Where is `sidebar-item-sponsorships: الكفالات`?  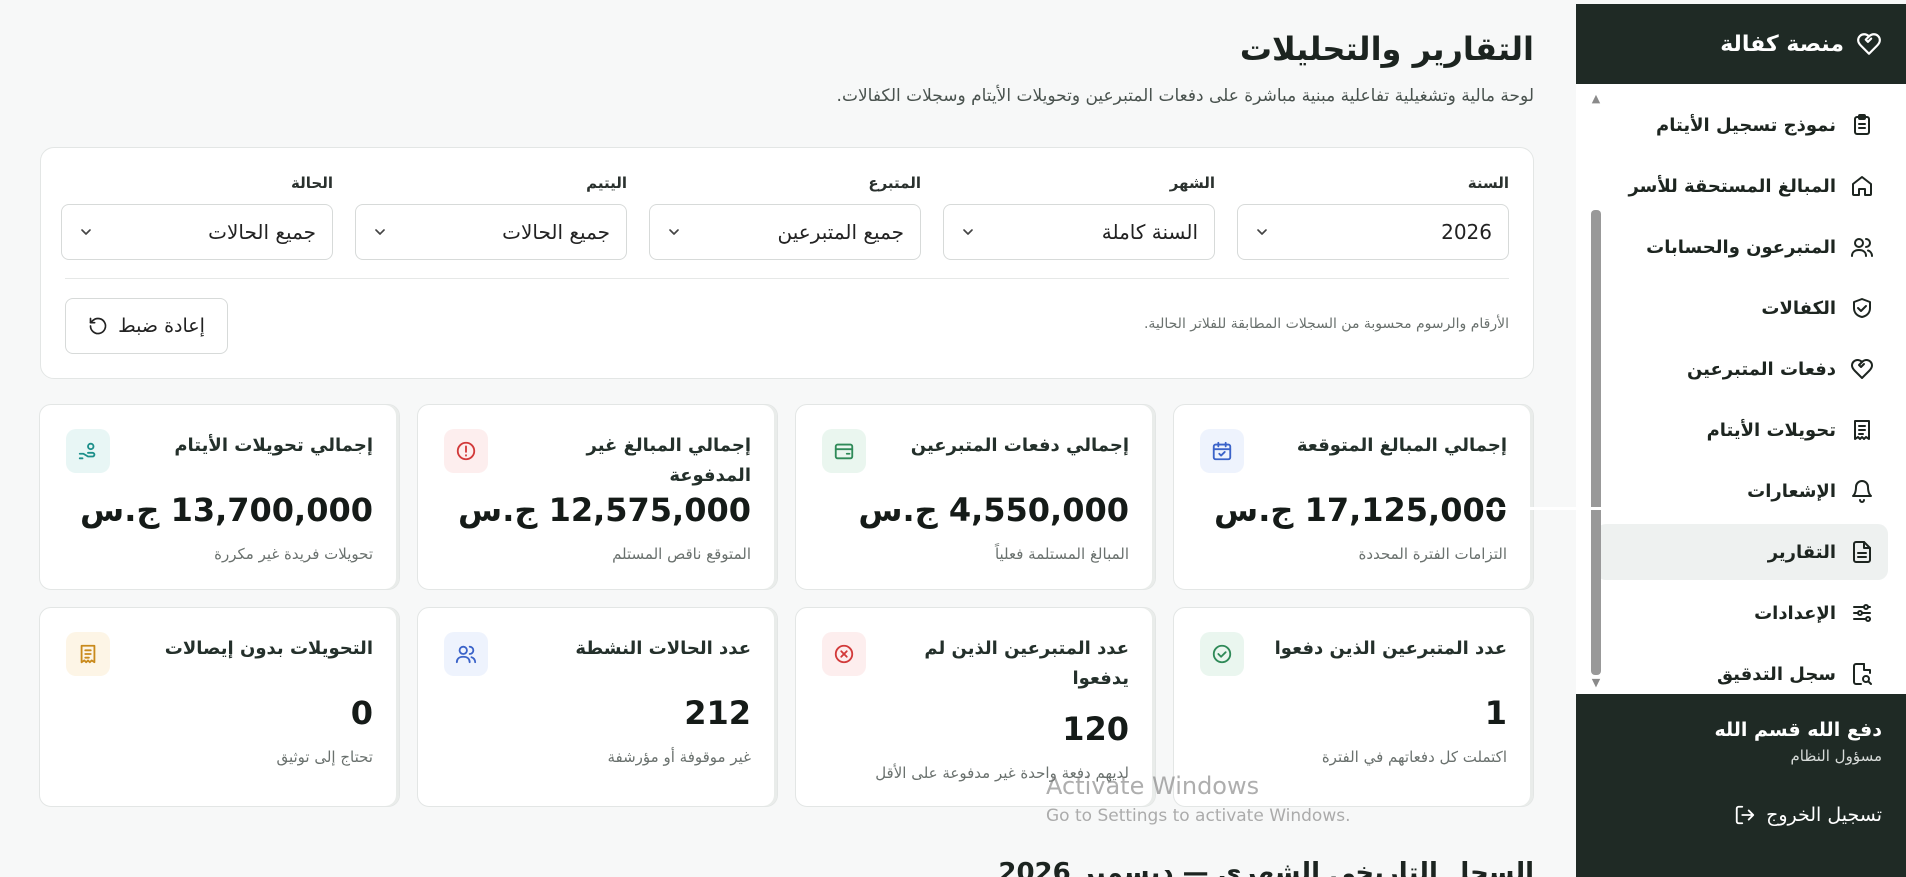 sidebar-item-sponsorships: الكفالات is located at coordinates (1742, 308).